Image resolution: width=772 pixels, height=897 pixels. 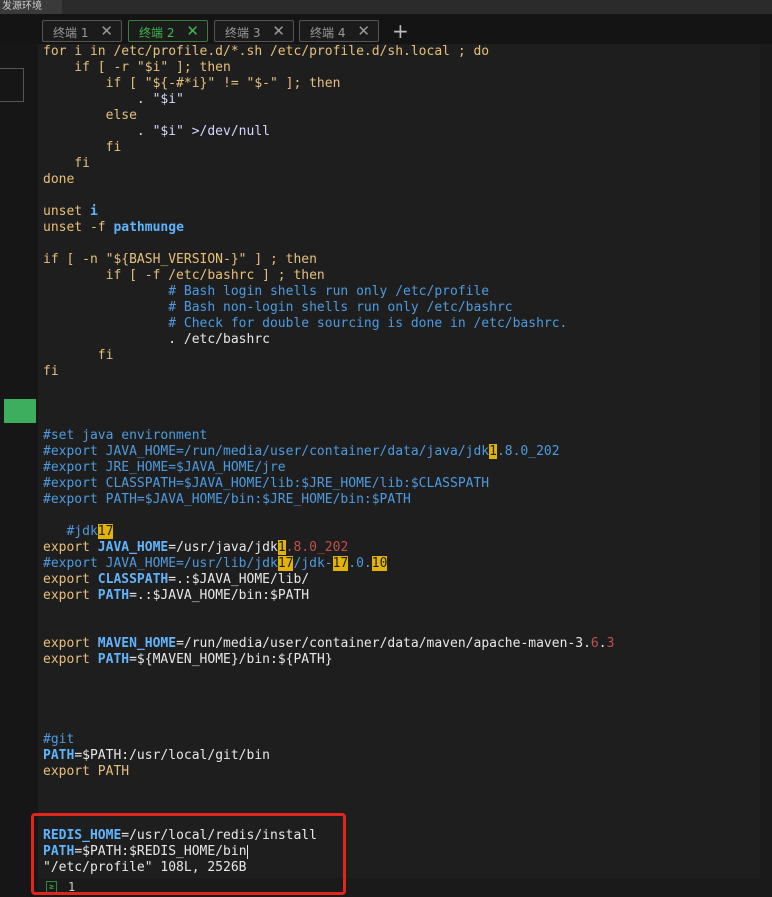 I want to click on code-token: #export JAVA_HOME=/usr/lib/jdk, so click(x=160, y=563).